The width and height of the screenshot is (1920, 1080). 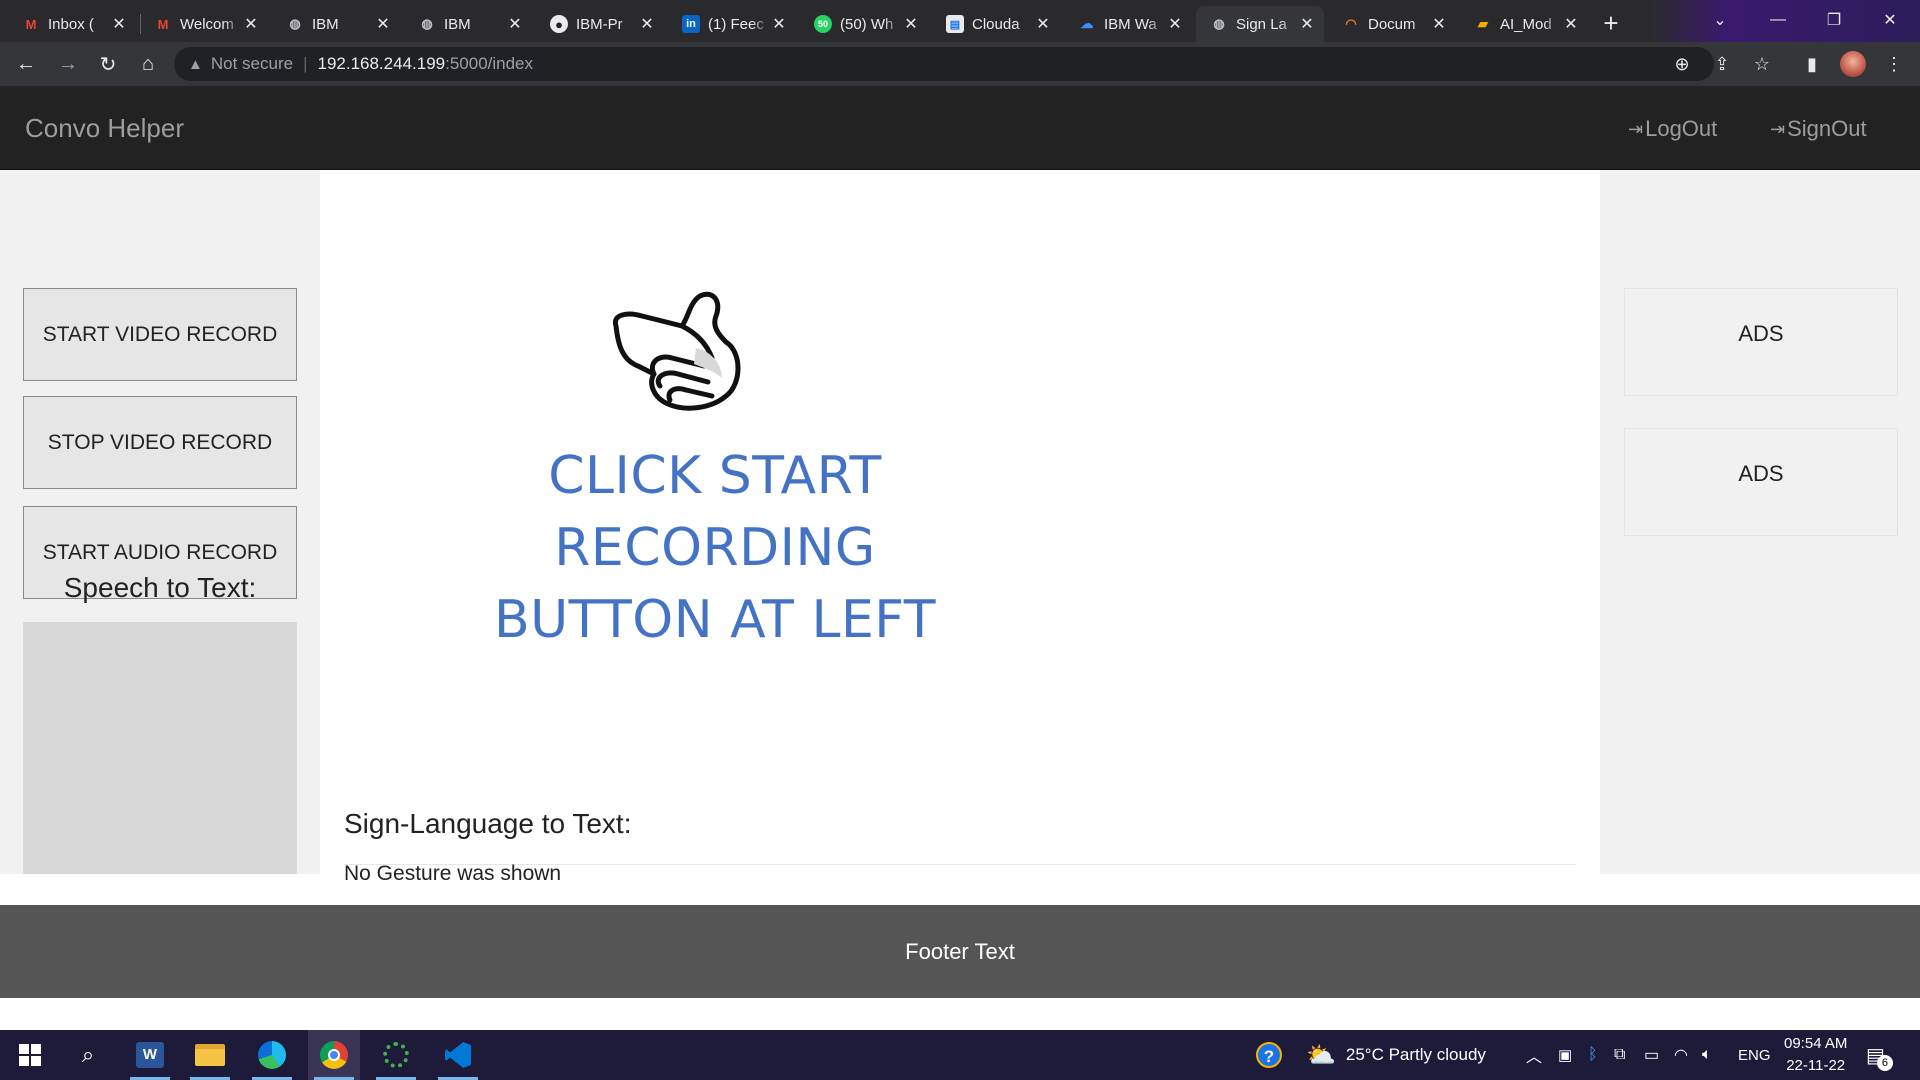 I want to click on globe-icon: ◍, so click(x=295, y=23).